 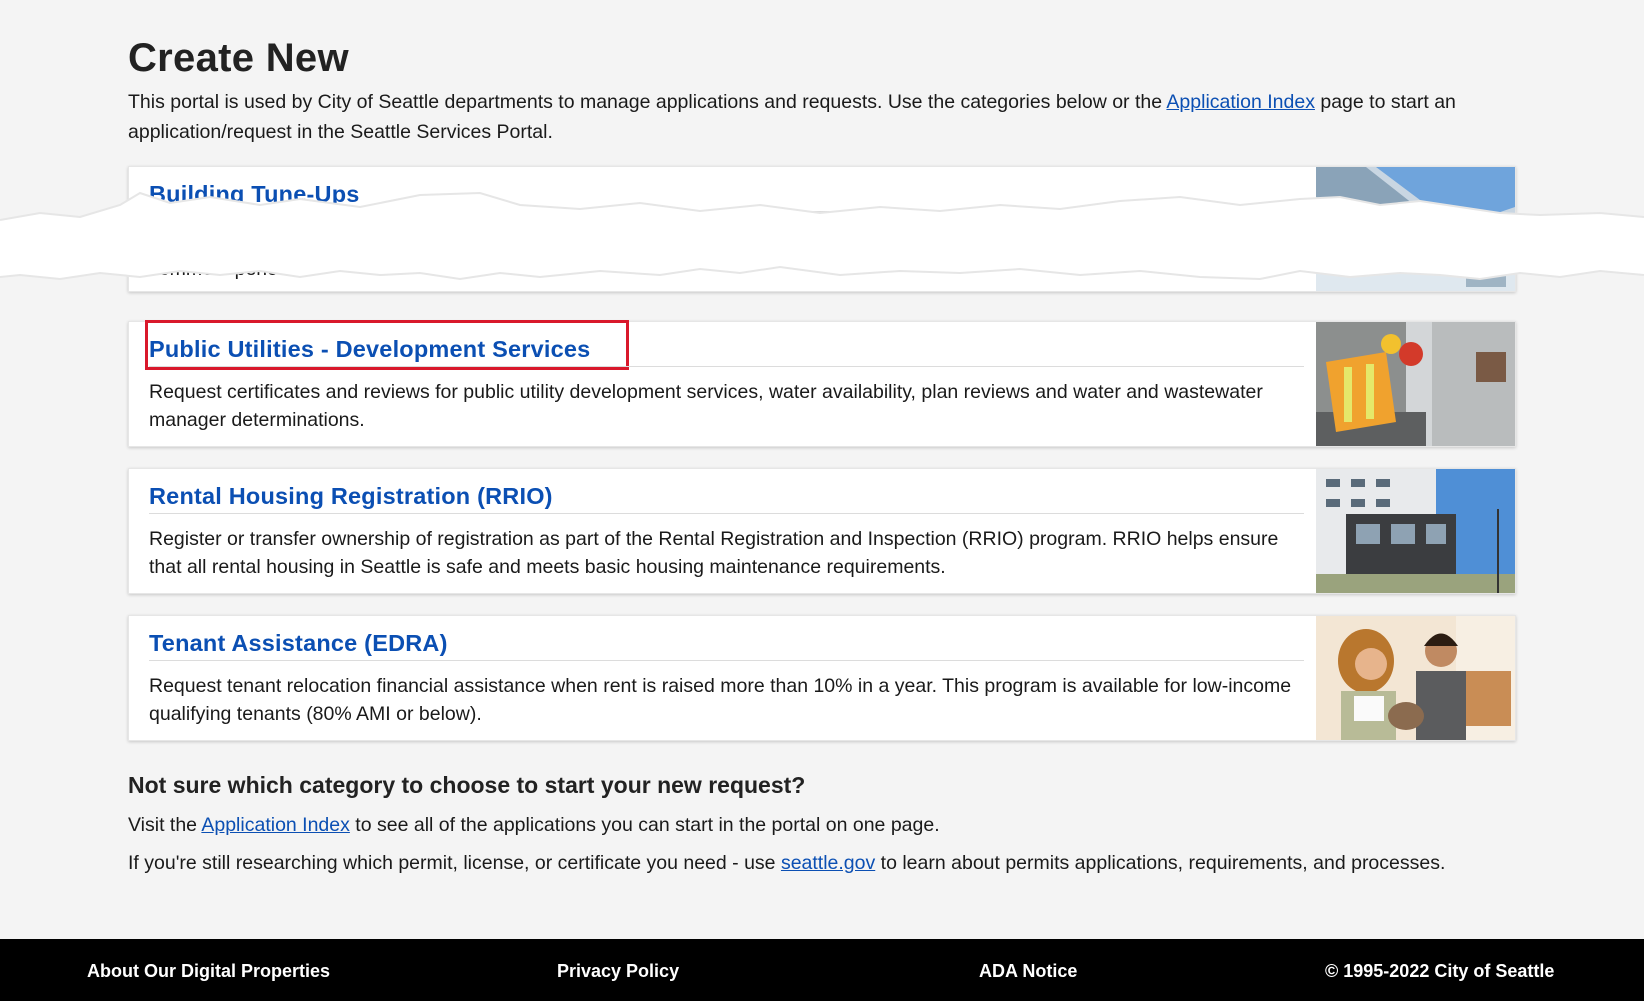 I want to click on footer-copyright: © 1995-2022 City of Seattle, so click(x=1440, y=971).